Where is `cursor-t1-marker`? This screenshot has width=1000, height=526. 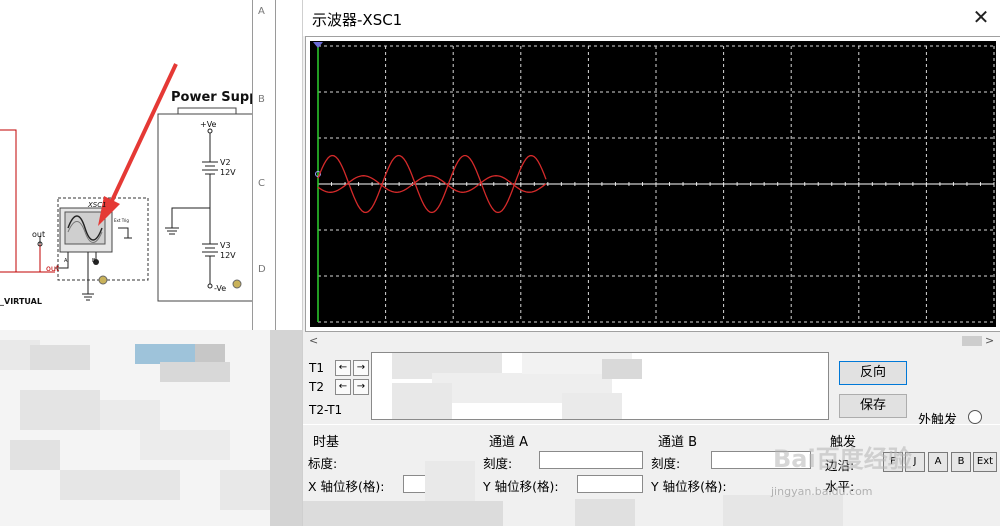 cursor-t1-marker is located at coordinates (318, 45).